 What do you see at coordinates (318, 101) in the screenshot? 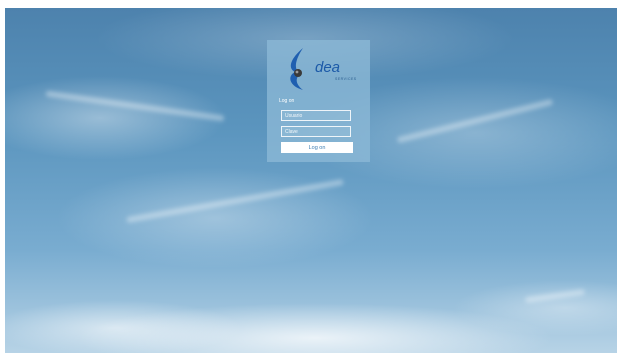
I see `login-panel: dea SERVICES Log on Log on` at bounding box center [318, 101].